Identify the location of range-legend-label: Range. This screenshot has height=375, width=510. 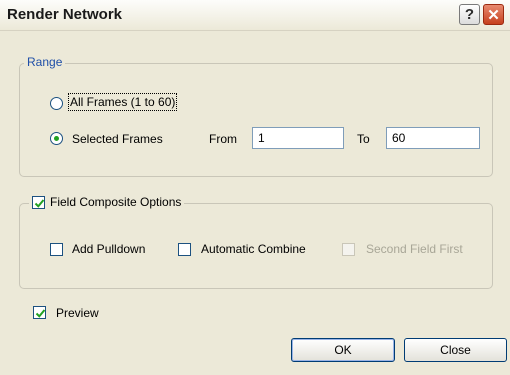
(45, 62).